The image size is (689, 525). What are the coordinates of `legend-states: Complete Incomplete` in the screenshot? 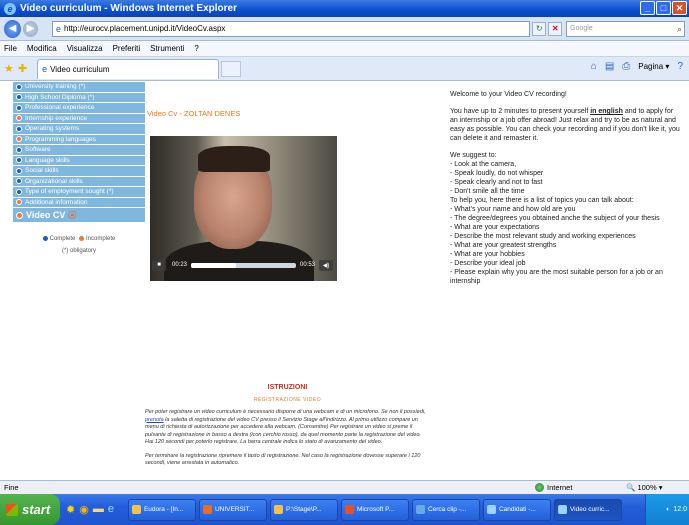 It's located at (79, 239).